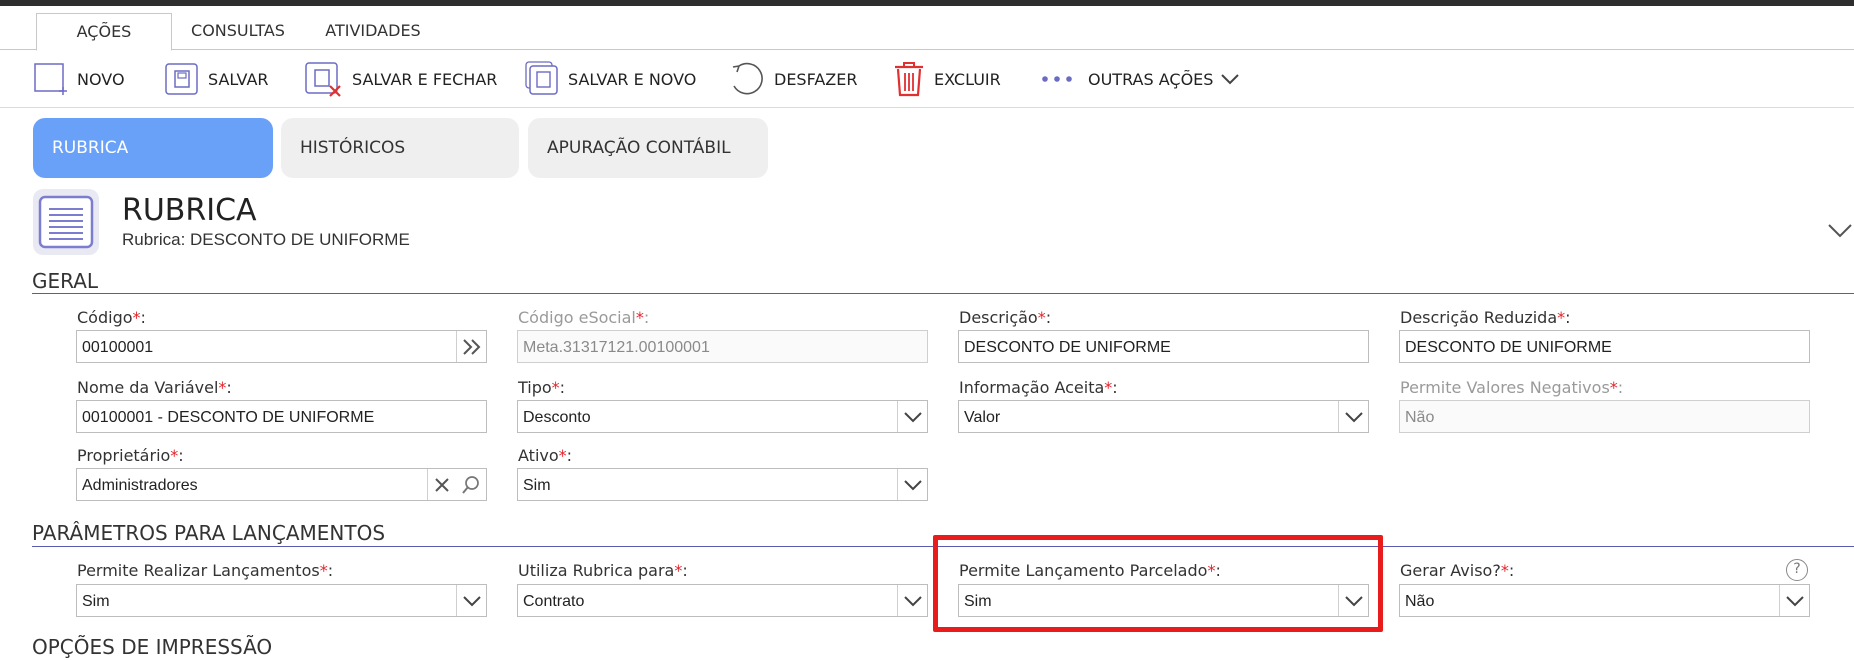 The image size is (1854, 660). Describe the element at coordinates (471, 484) in the screenshot. I see `search-icon` at that location.